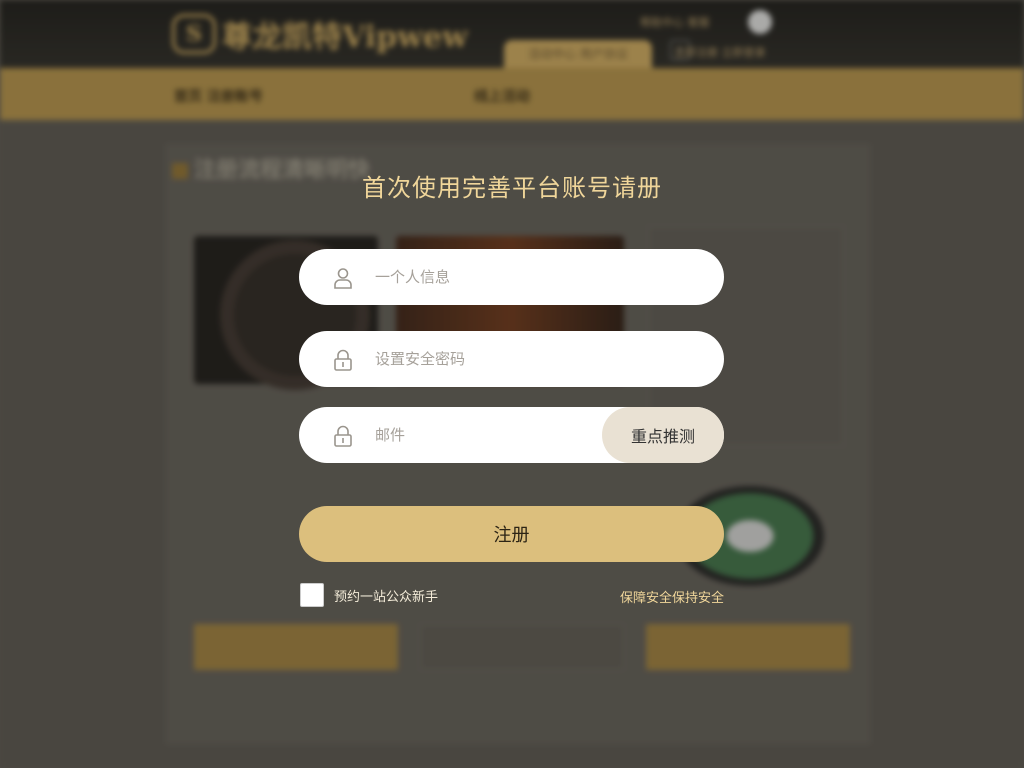 This screenshot has width=1024, height=768. What do you see at coordinates (511, 435) in the screenshot?
I see `email-field: 重点推测` at bounding box center [511, 435].